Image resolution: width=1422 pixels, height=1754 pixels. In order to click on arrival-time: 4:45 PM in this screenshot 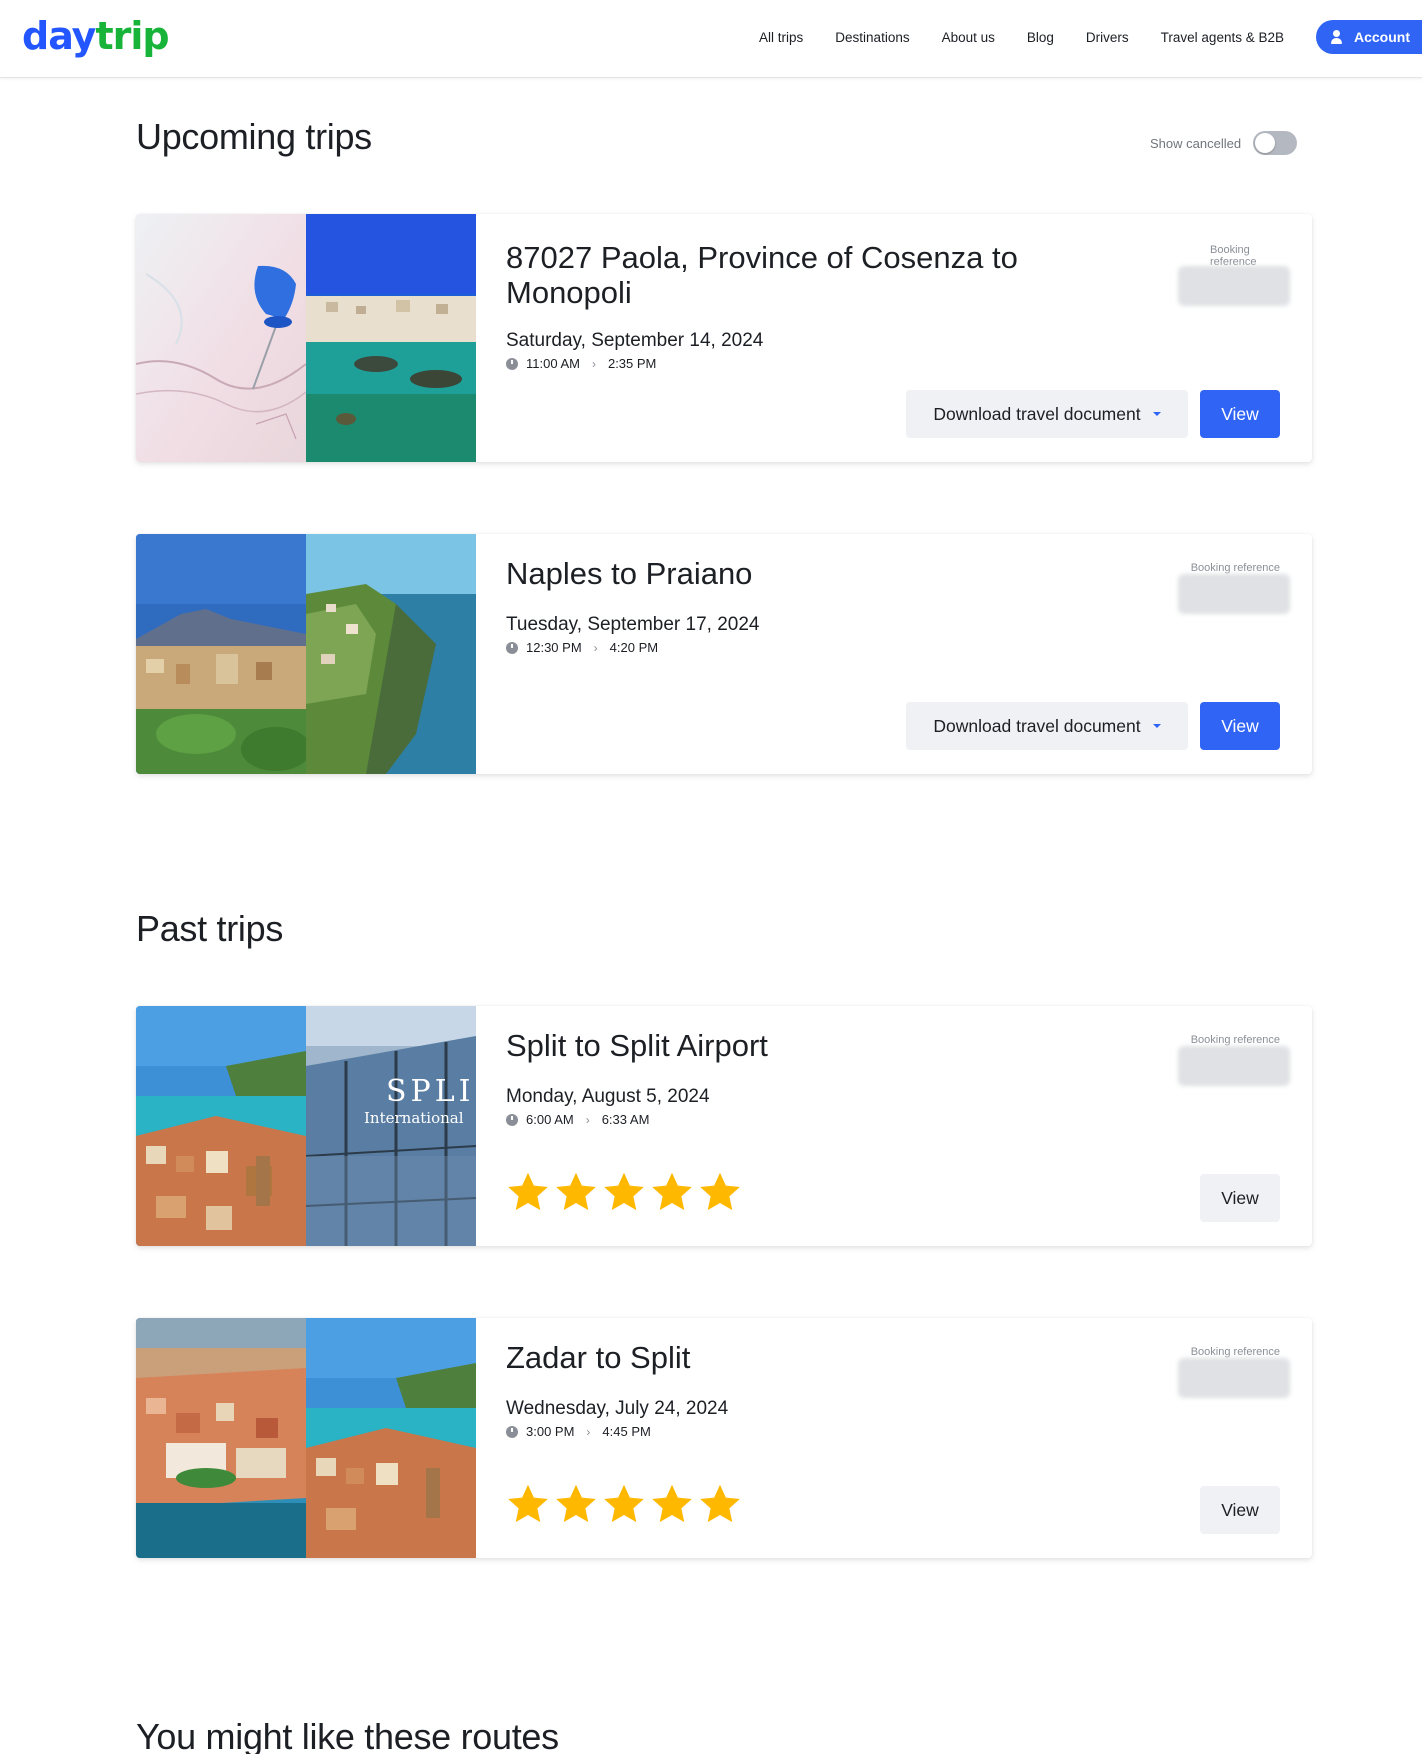, I will do `click(626, 1431)`.